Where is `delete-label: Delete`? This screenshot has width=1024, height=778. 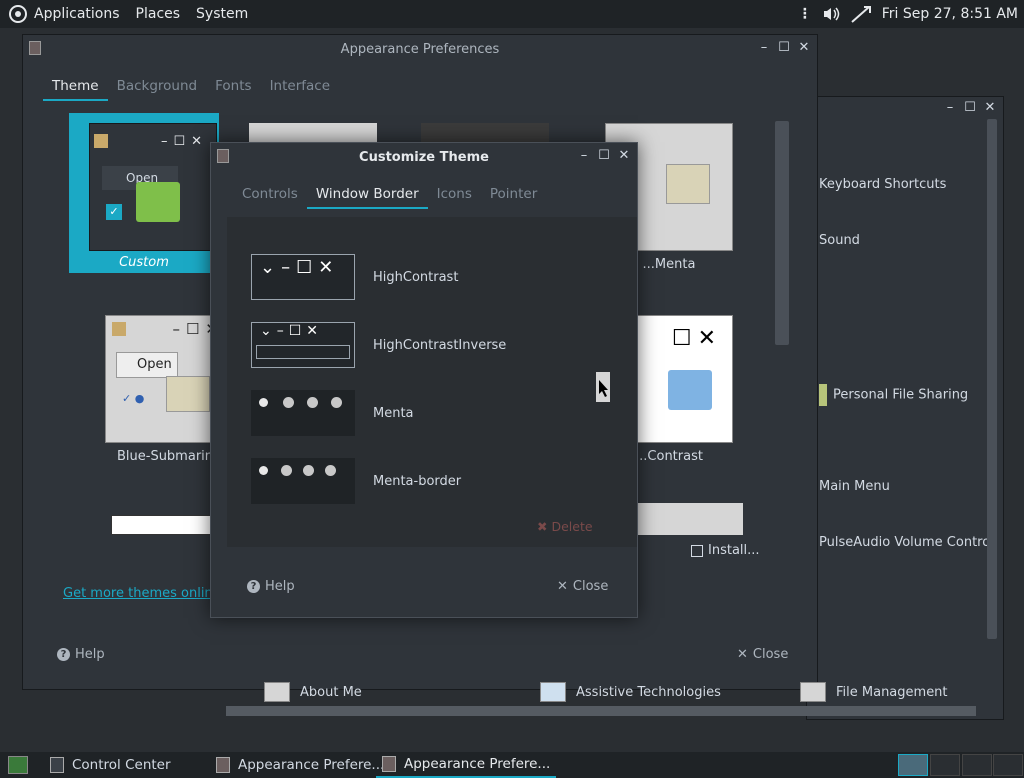 delete-label: Delete is located at coordinates (572, 526).